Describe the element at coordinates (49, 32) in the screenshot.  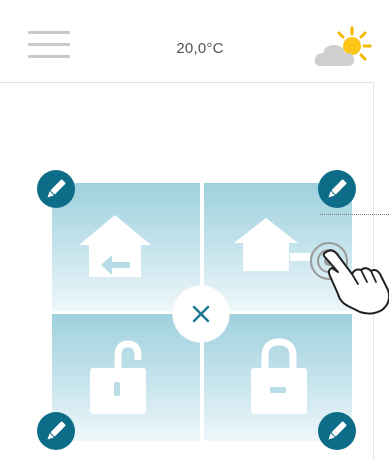
I see `hamburger-menu-icon` at that location.